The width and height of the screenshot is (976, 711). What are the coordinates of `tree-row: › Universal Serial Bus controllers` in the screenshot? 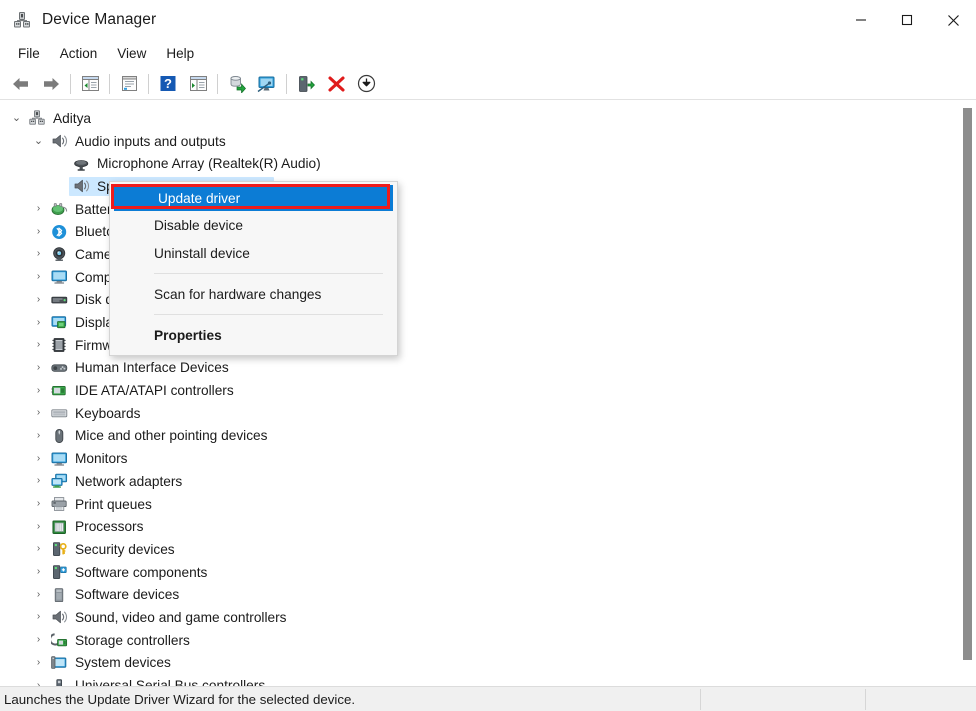 It's located at (475, 680).